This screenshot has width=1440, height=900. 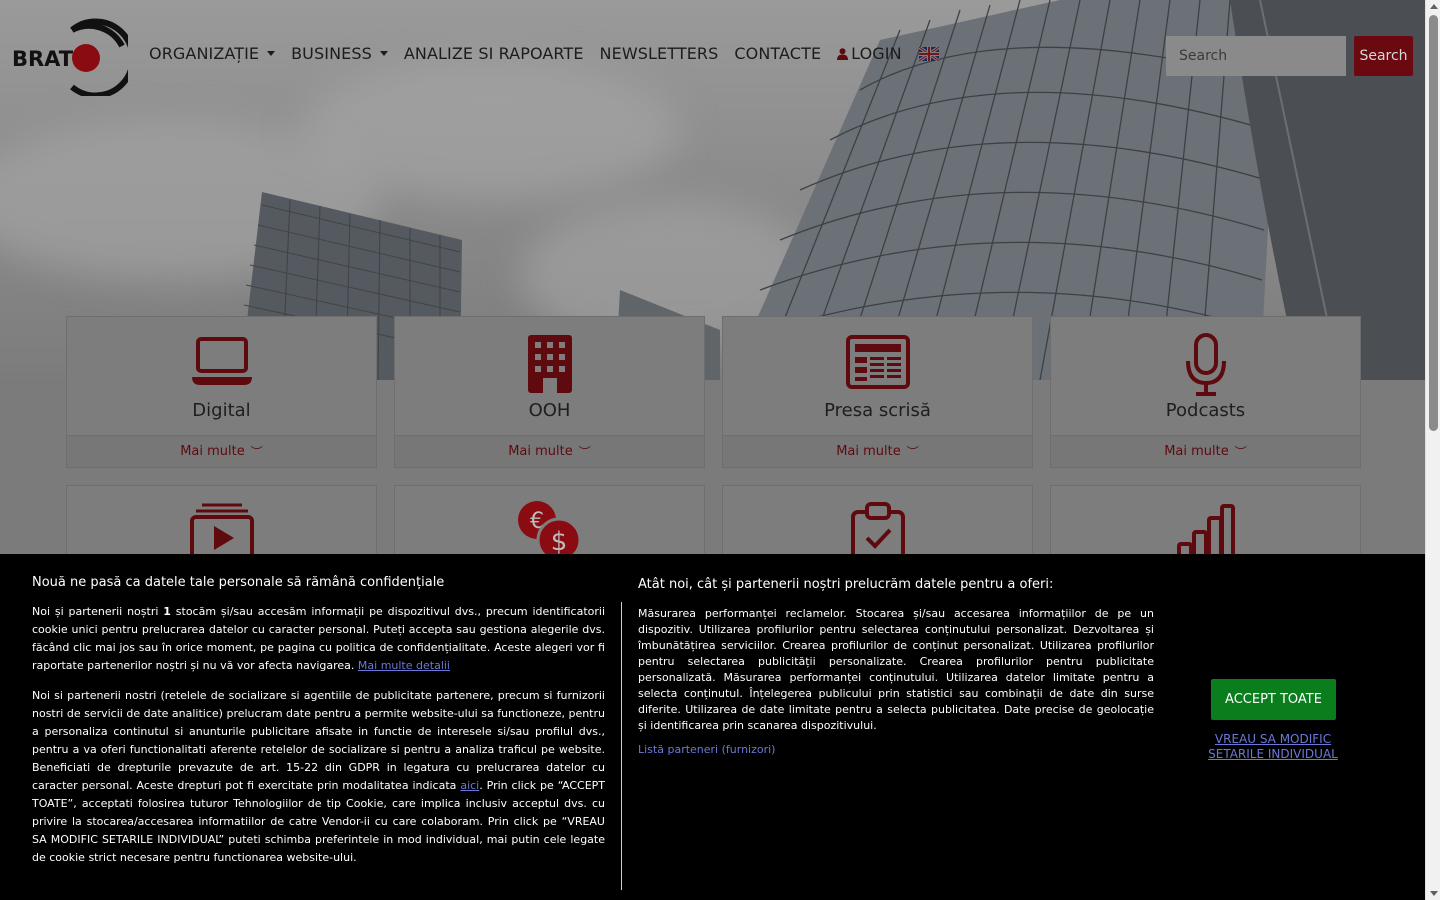 I want to click on nav-organizatie-label: ORGANIZAȚIE, so click(x=204, y=53).